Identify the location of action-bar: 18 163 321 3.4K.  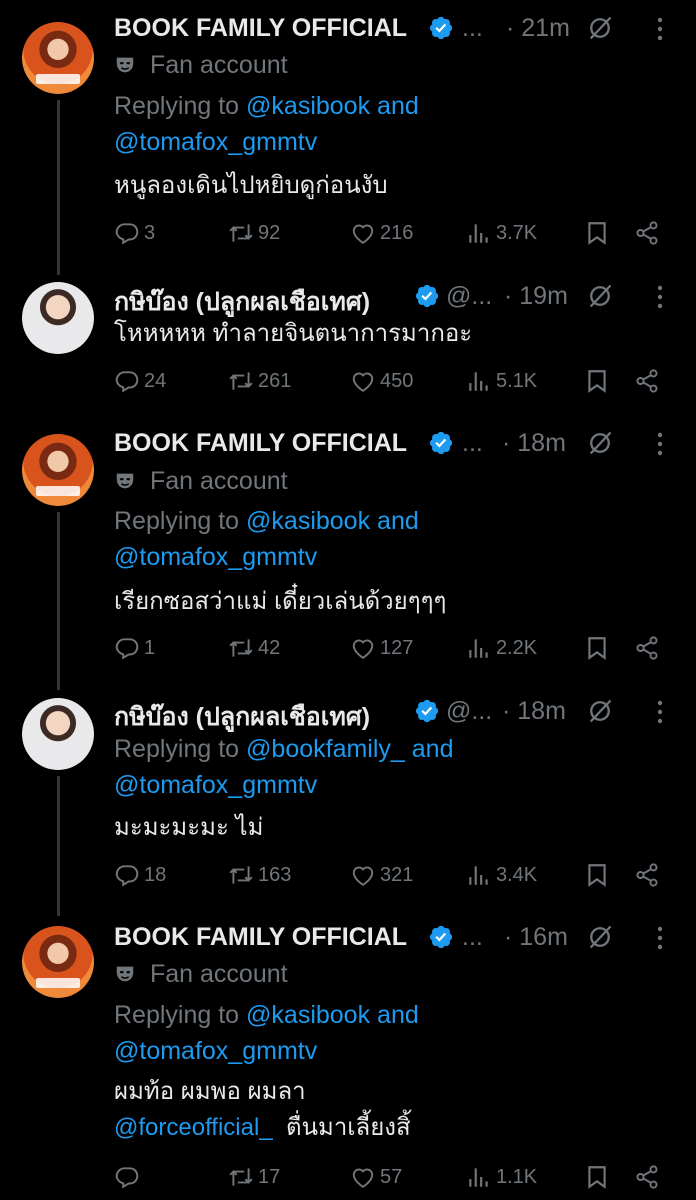
(394, 875).